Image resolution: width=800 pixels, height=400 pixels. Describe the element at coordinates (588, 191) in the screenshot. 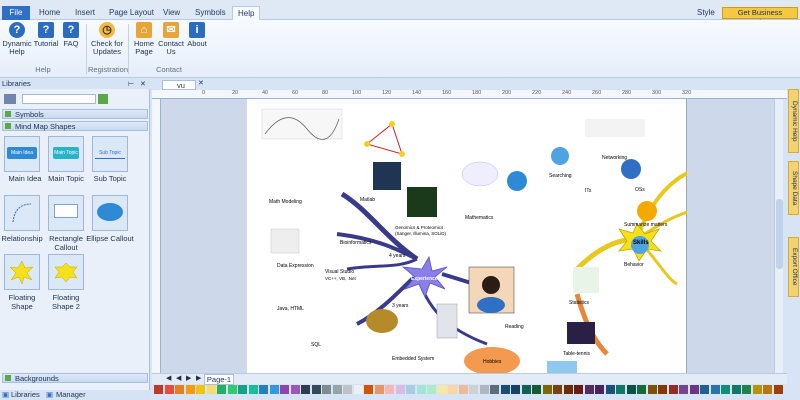

I see `mm-label: ITs` at that location.